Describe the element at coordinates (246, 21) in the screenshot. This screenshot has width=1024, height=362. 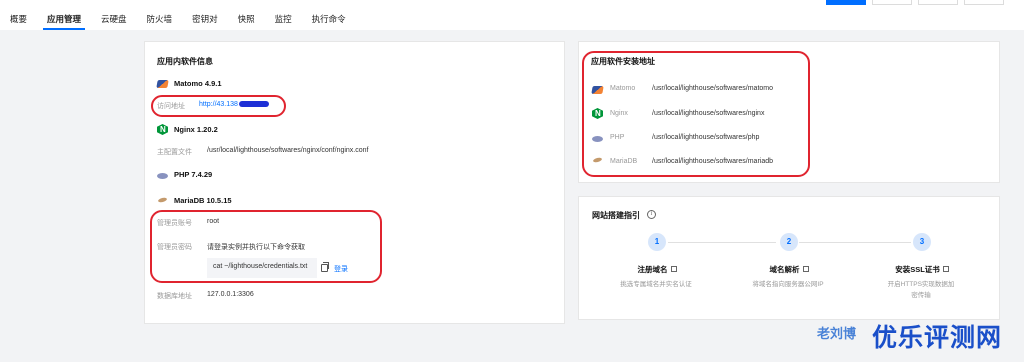
I see `tab-snapshot: 快照` at that location.